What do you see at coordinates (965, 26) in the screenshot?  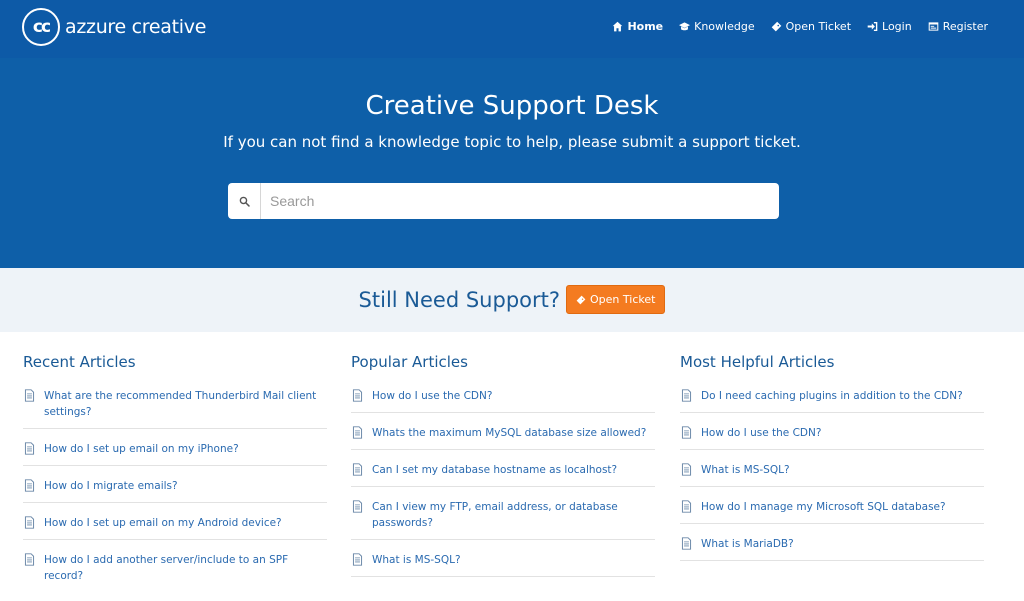 I see `nav-register-label: Register` at bounding box center [965, 26].